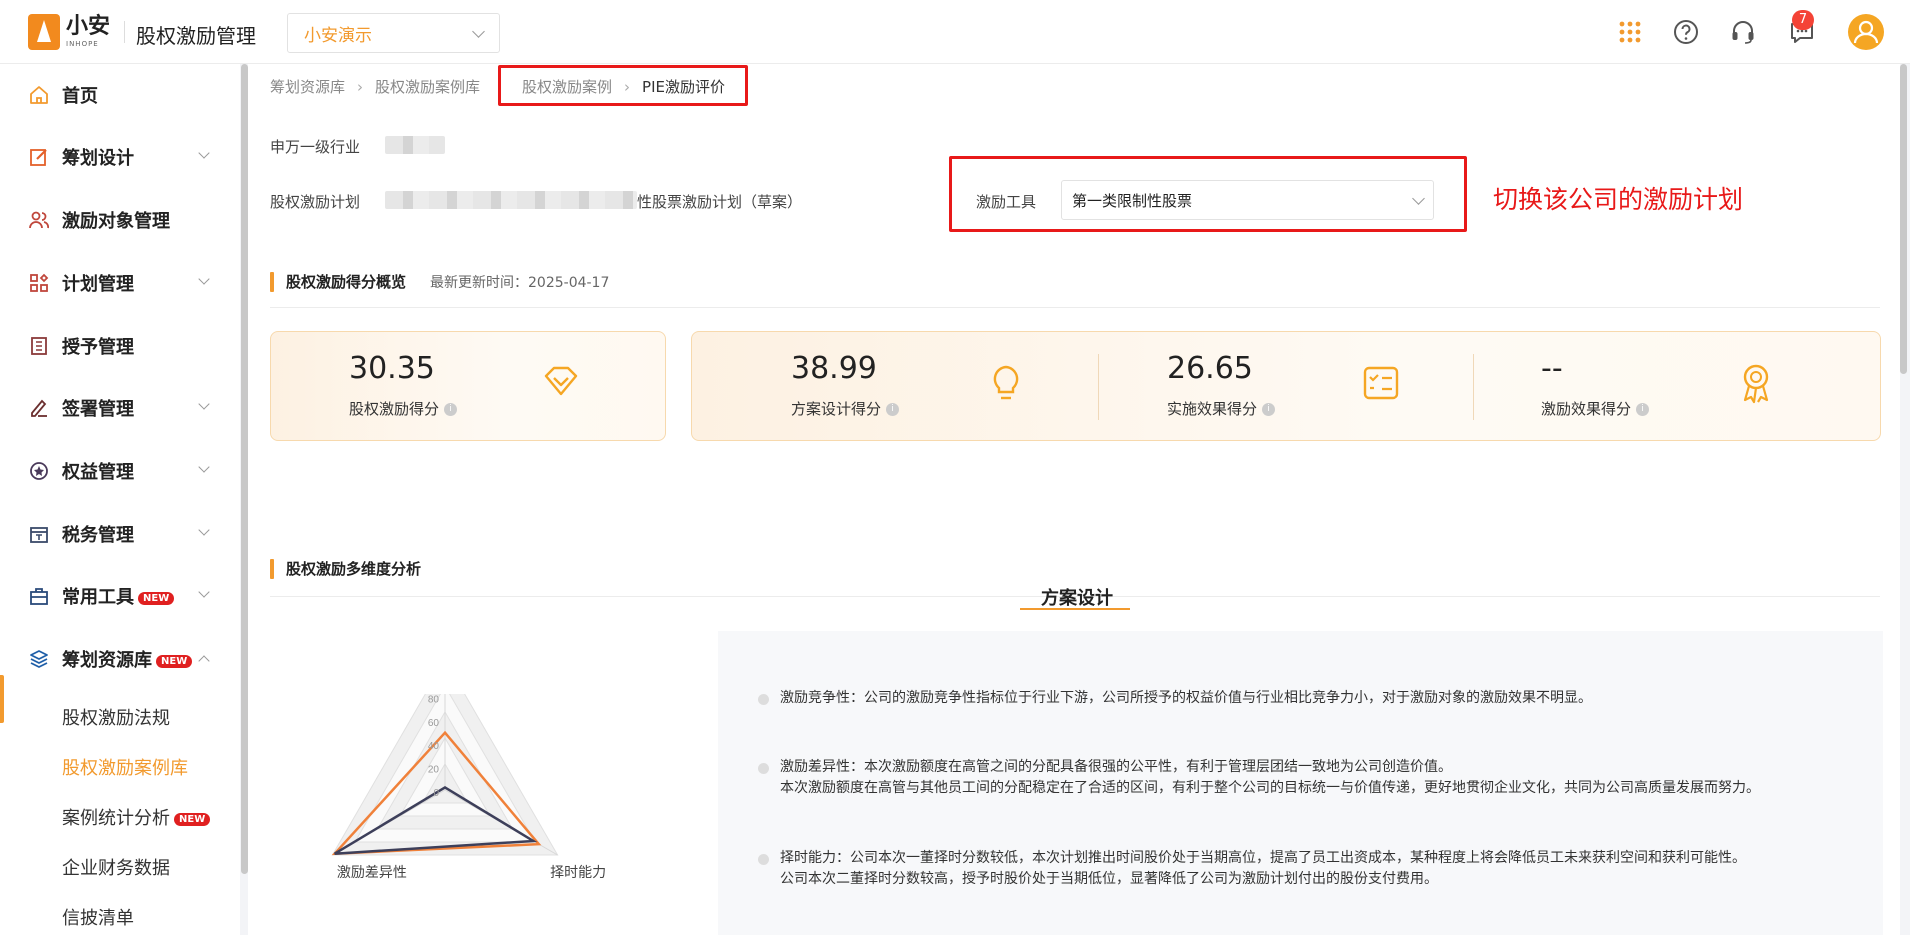 The width and height of the screenshot is (1910, 935). Describe the element at coordinates (845, 408) in the screenshot. I see `design-score-label: 方案设计得分 i` at that location.